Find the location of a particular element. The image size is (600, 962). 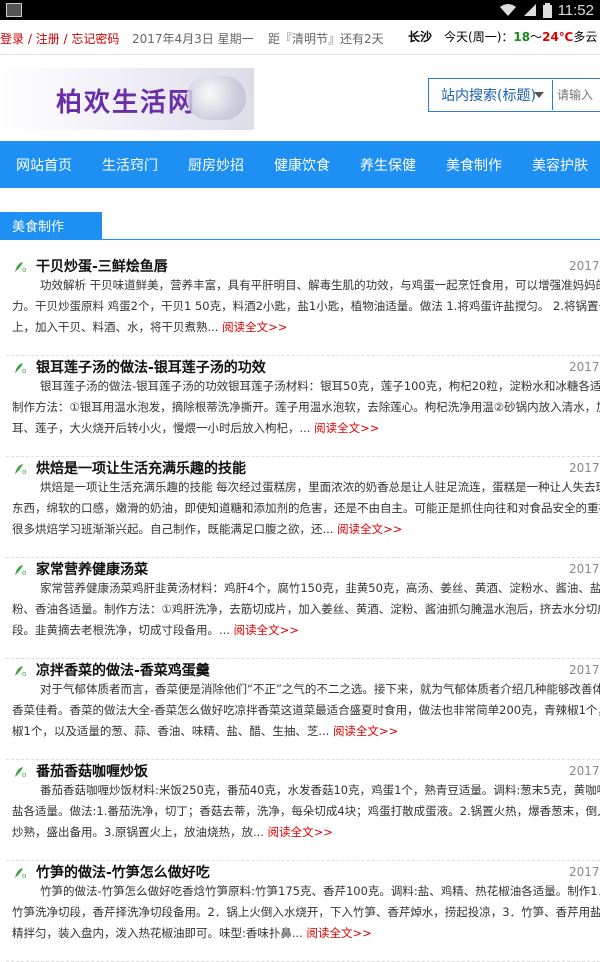

nav-life-tips: 生活窍门 is located at coordinates (130, 165).